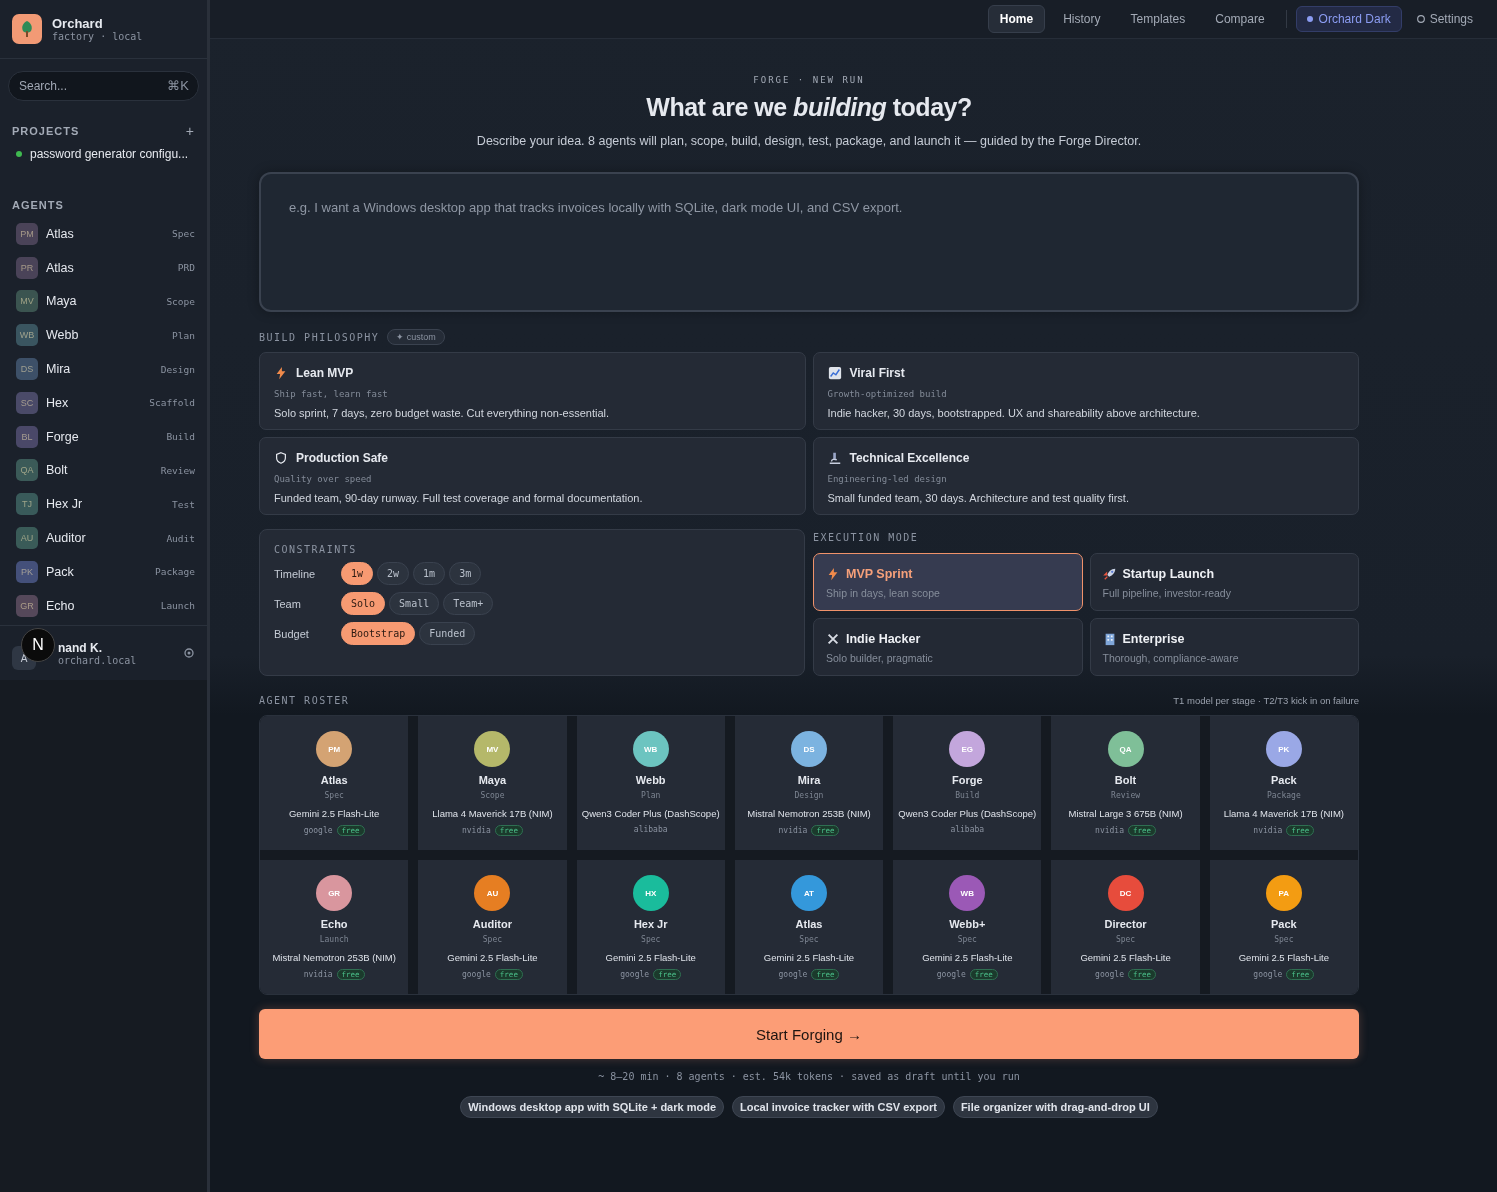 Image resolution: width=1497 pixels, height=1192 pixels. Describe the element at coordinates (447, 633) in the screenshot. I see `option-pill: Funded` at that location.